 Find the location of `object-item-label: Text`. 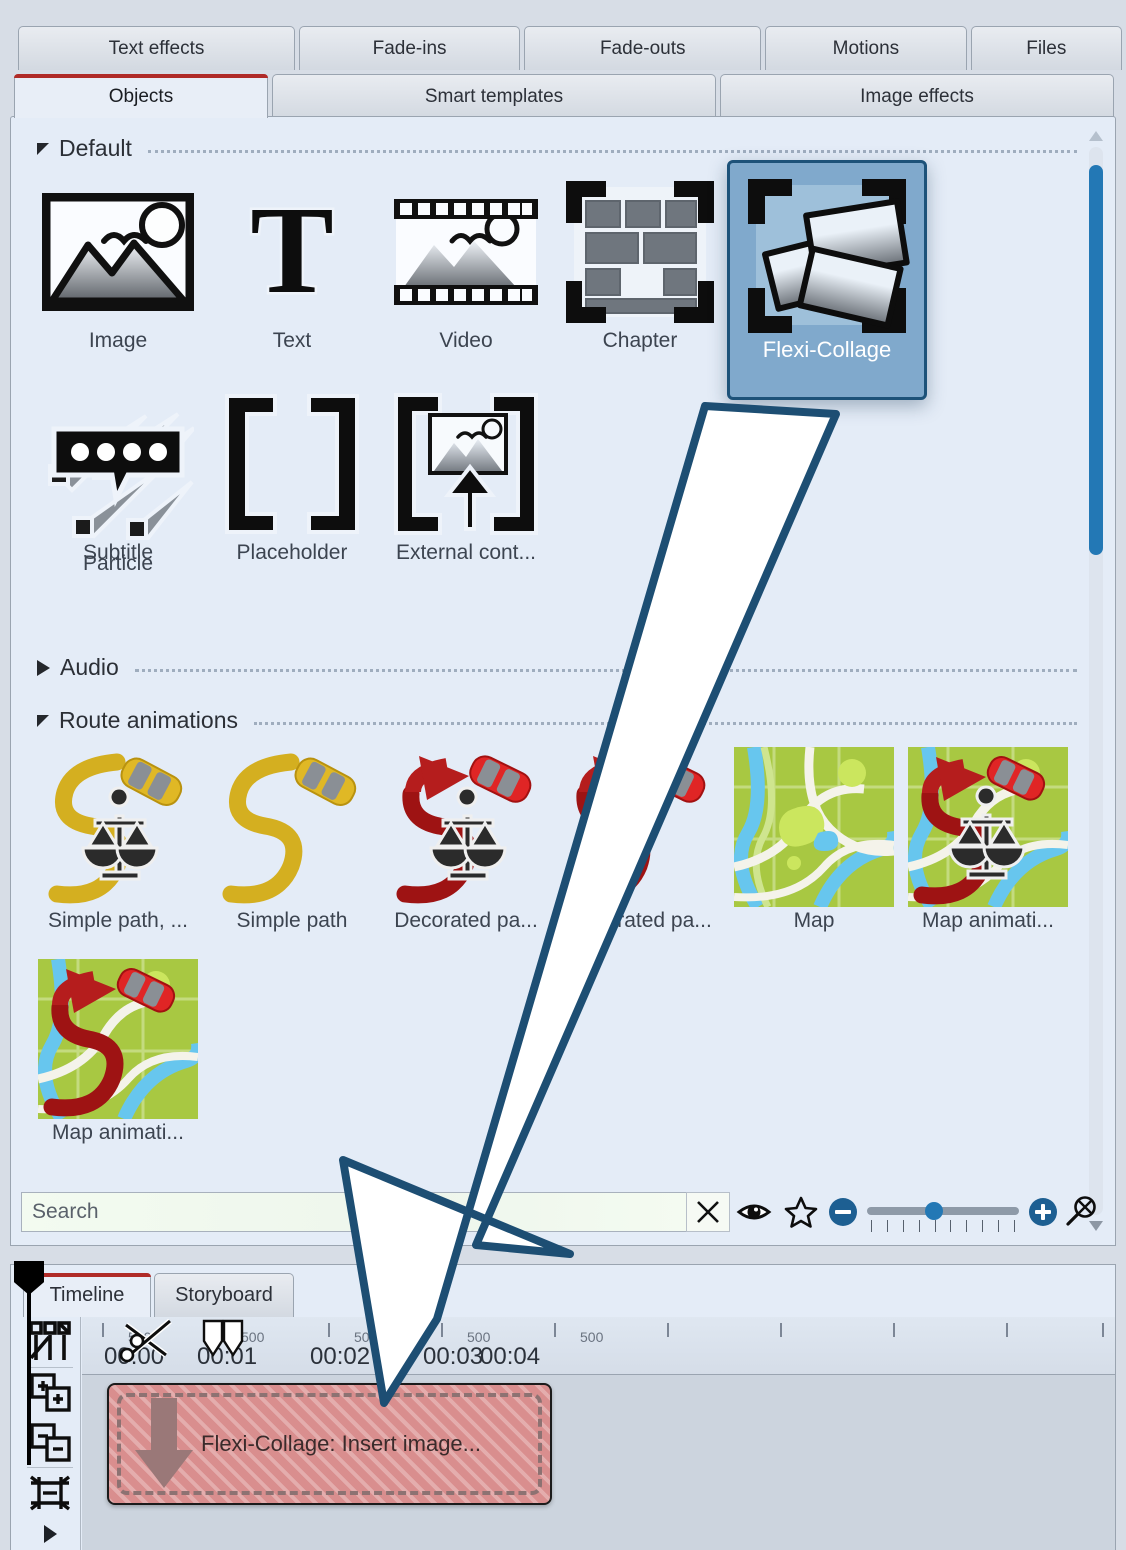

object-item-label: Text is located at coordinates (292, 340).